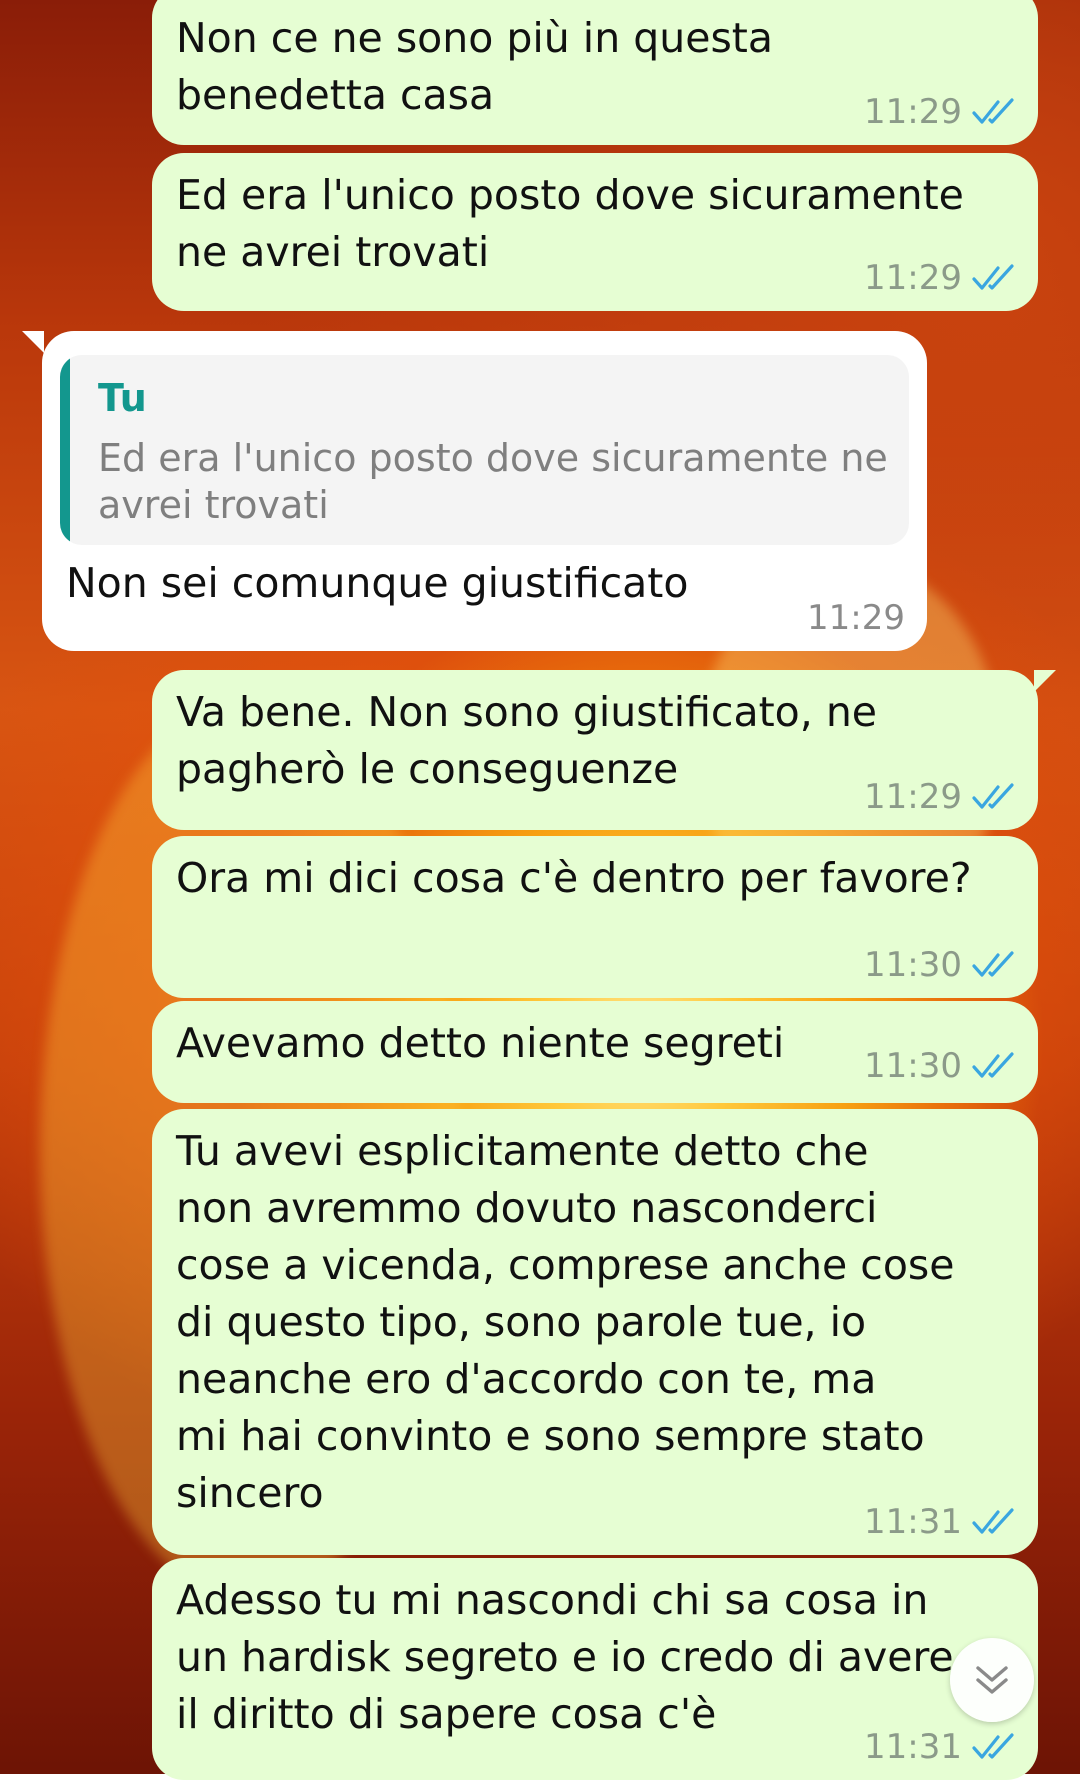 This screenshot has height=1780, width=1080. I want to click on message-text: Non sei comunque giustificato, so click(377, 583).